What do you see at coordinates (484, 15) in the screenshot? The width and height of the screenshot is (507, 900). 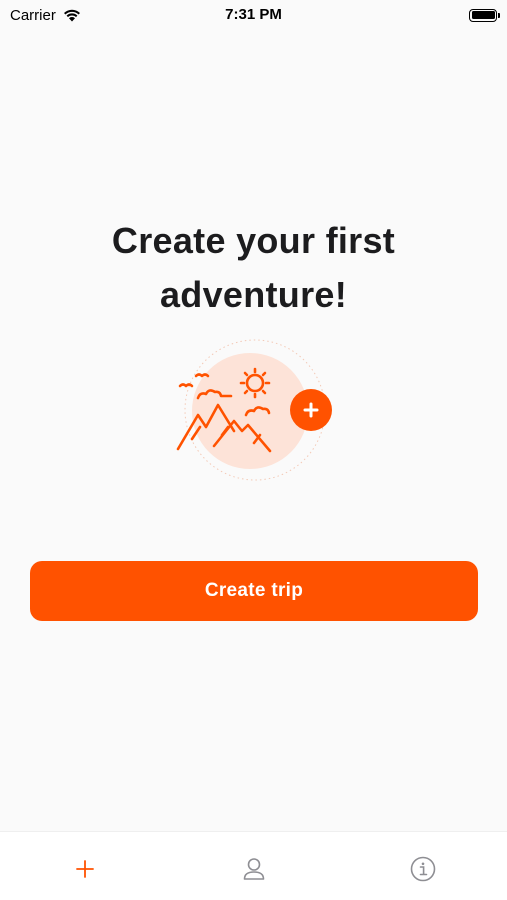 I see `battery-icon` at bounding box center [484, 15].